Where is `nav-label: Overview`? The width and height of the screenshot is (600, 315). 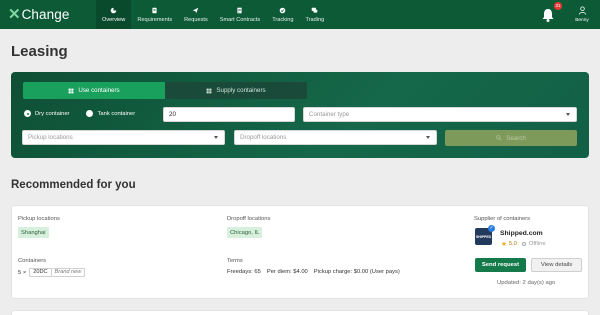 nav-label: Overview is located at coordinates (114, 19).